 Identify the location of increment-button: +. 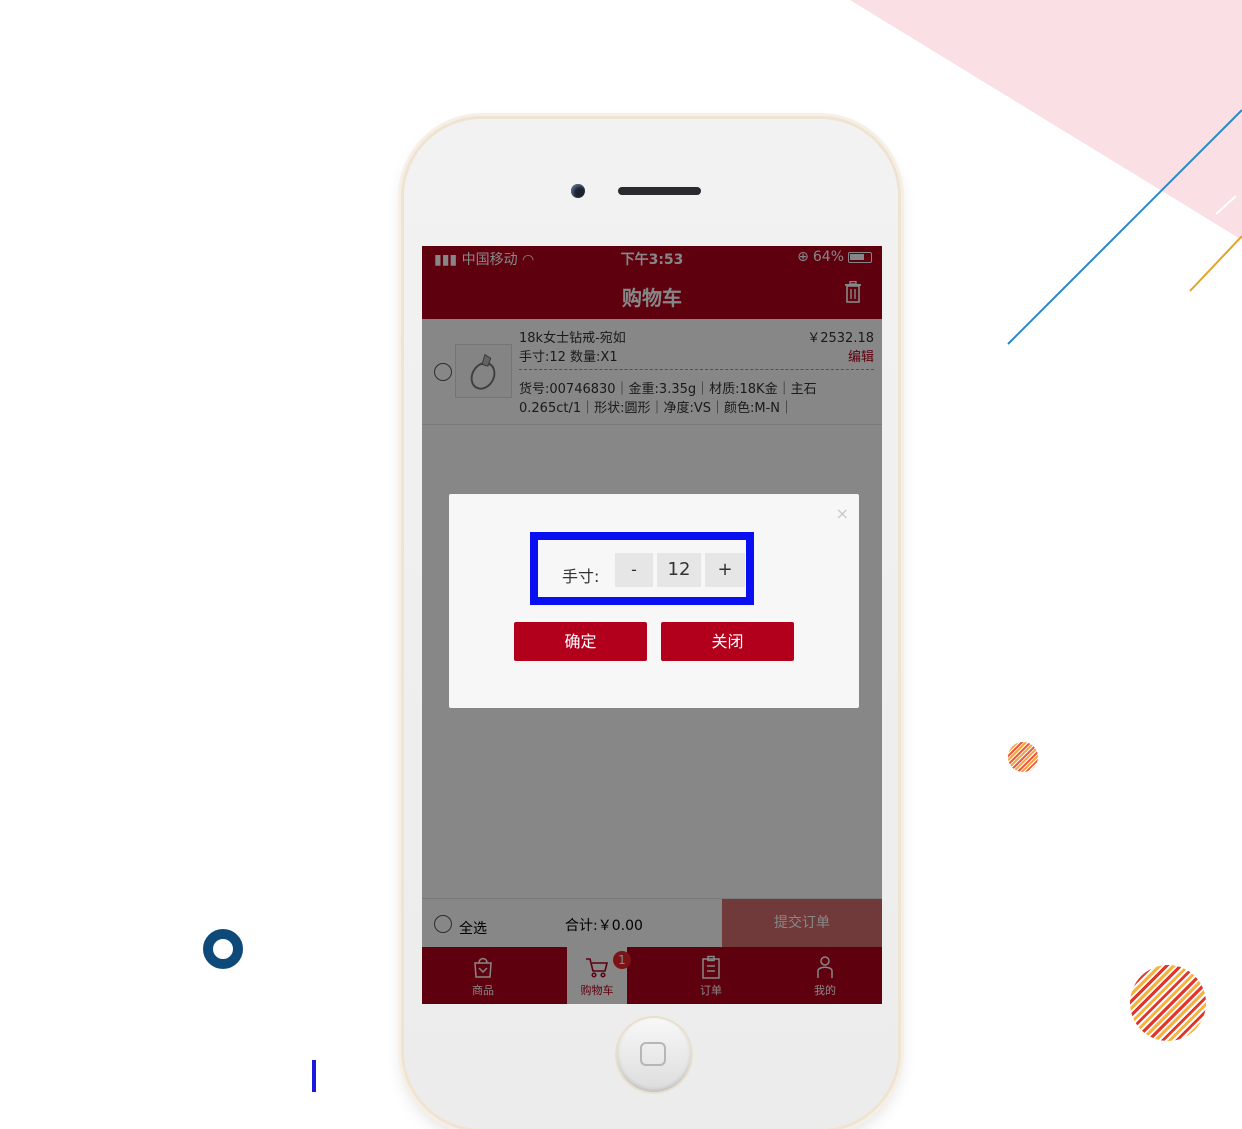
(725, 570).